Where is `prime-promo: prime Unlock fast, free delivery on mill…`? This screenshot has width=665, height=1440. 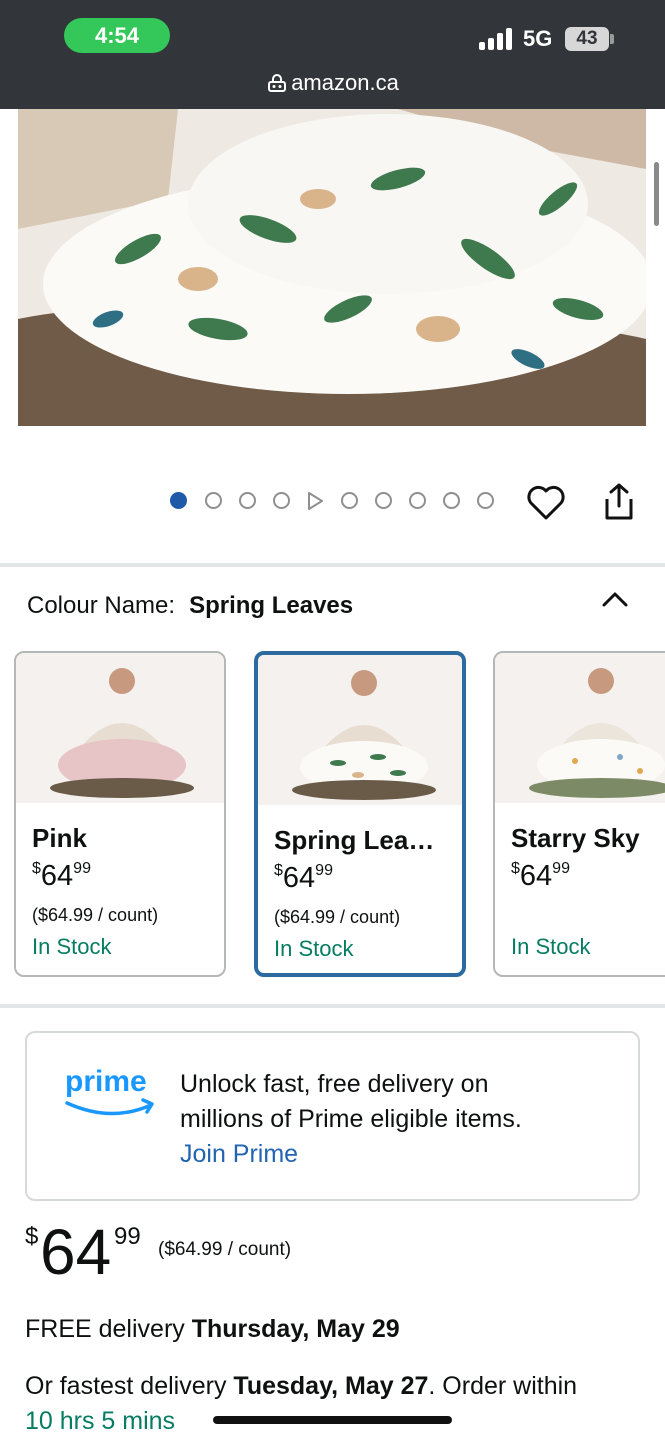 prime-promo: prime Unlock fast, free delivery on mill… is located at coordinates (332, 1116).